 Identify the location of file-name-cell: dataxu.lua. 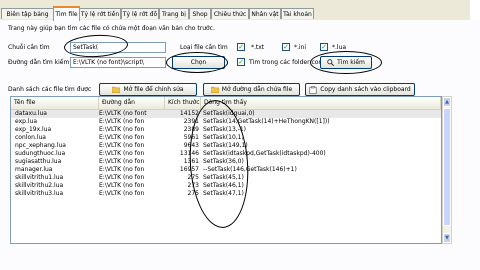
(31, 113).